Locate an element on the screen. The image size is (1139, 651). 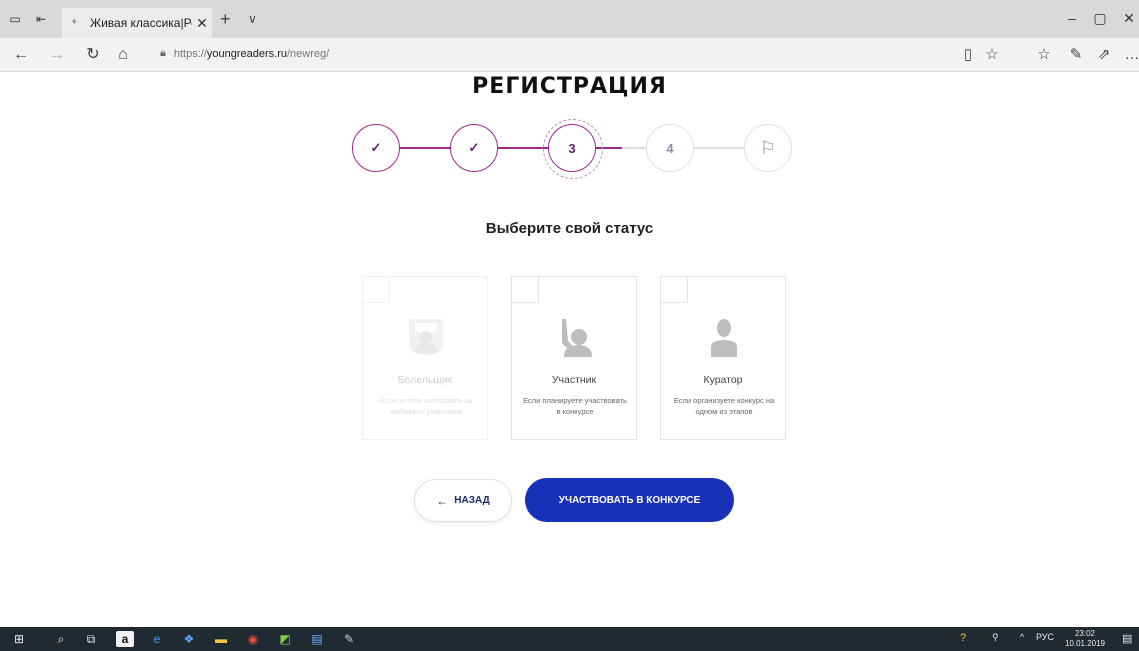
system-clock: 23:02 10.01.2019 is located at coordinates (1085, 639).